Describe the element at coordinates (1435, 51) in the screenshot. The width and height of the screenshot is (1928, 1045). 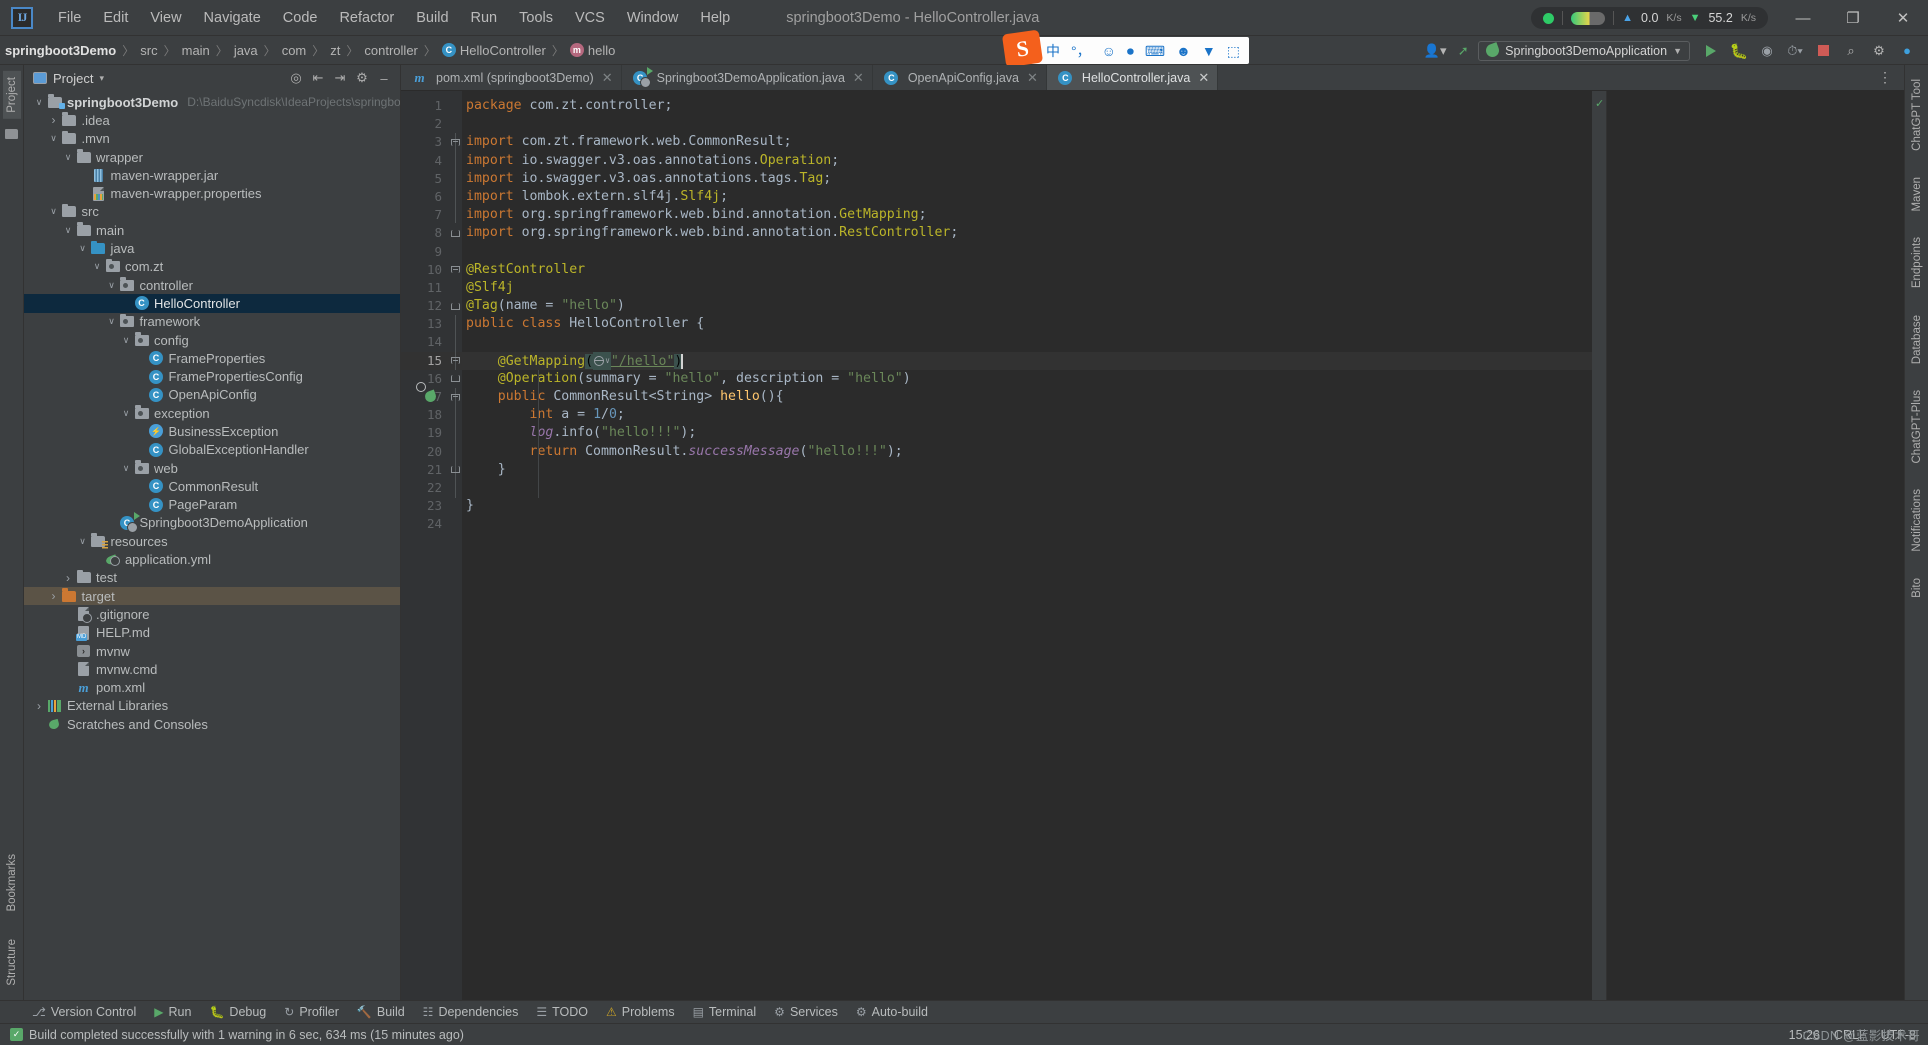
I see `user-account-icon: 👤▾` at that location.